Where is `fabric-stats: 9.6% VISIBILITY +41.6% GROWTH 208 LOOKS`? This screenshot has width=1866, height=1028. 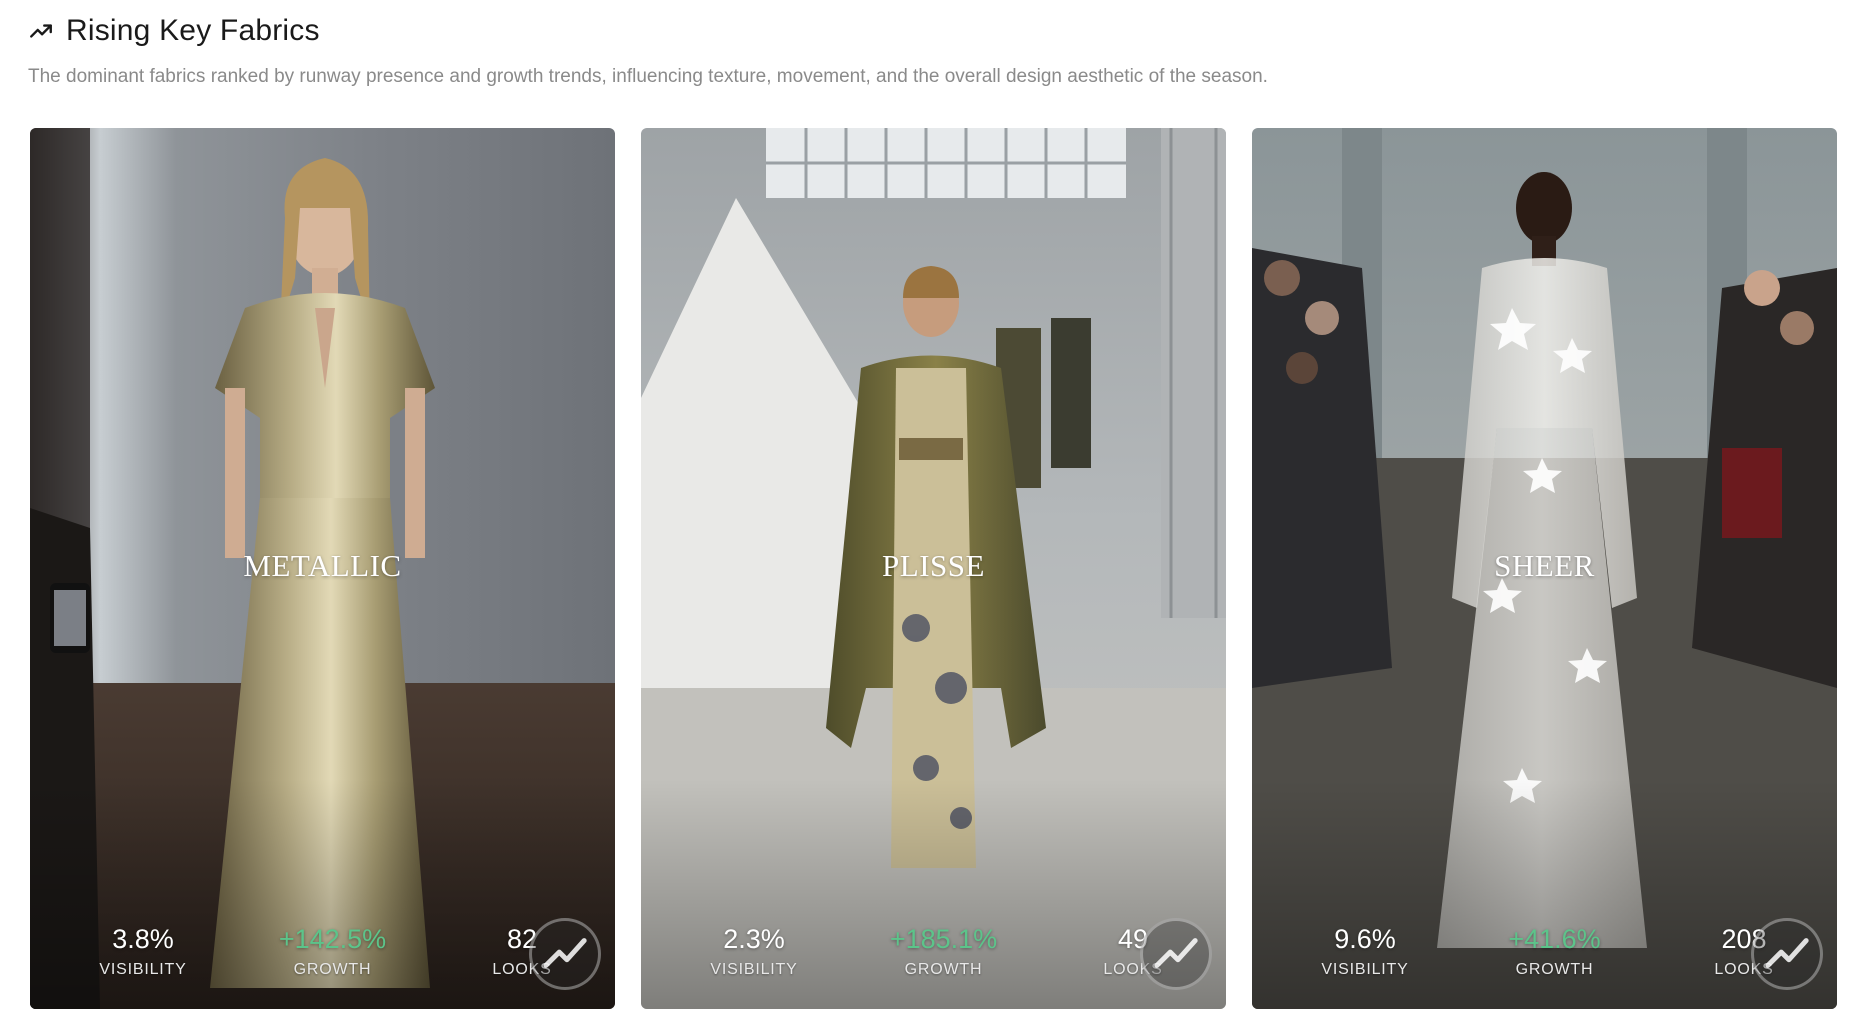
fabric-stats: 9.6% VISIBILITY +41.6% GROWTH 208 LOOKS is located at coordinates (1544, 951).